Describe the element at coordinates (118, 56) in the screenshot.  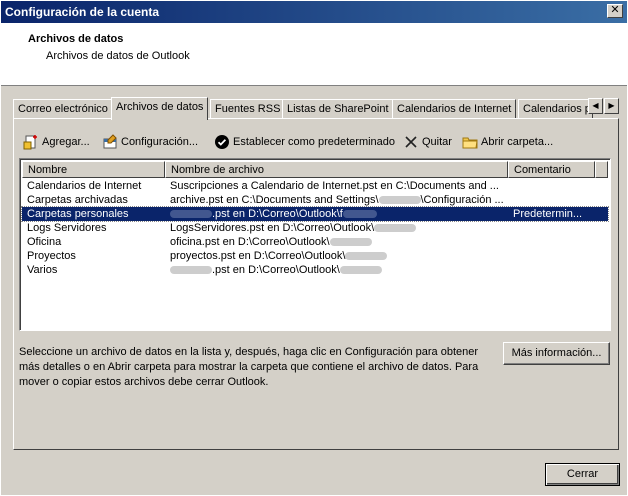
I see `header-subtitle: Archivos de datos de Outlook` at that location.